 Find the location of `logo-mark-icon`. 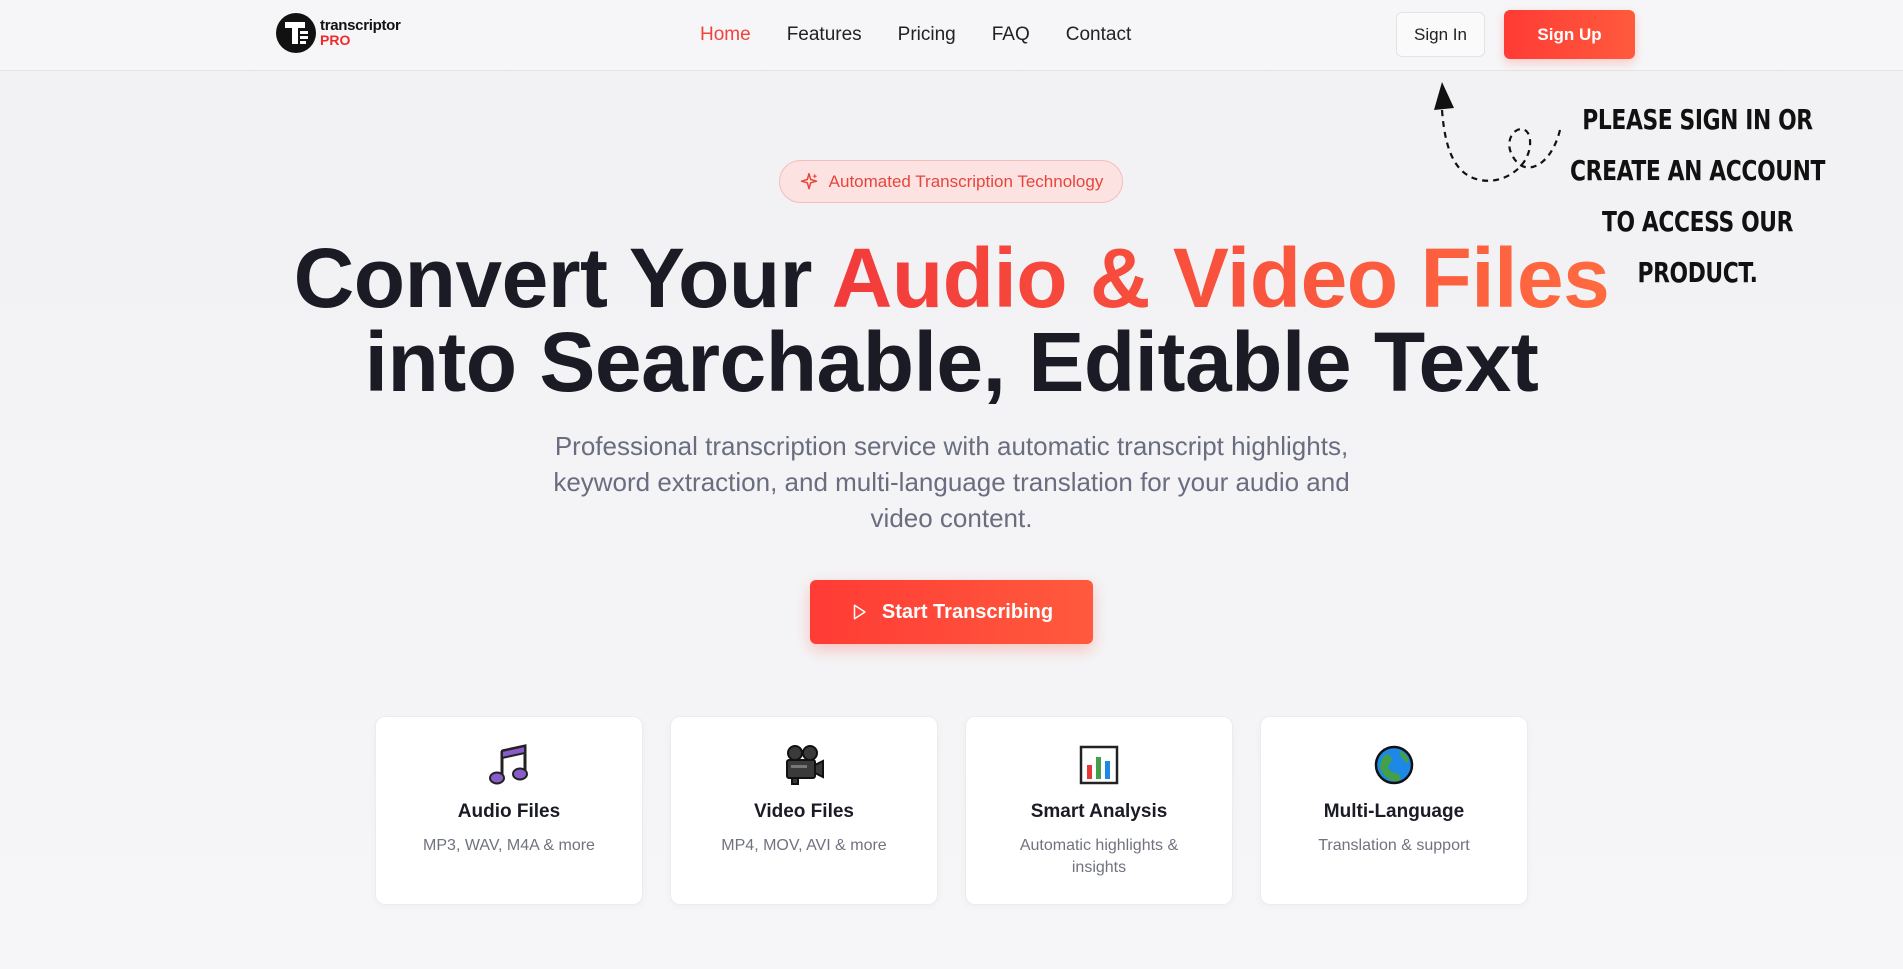

logo-mark-icon is located at coordinates (296, 33).